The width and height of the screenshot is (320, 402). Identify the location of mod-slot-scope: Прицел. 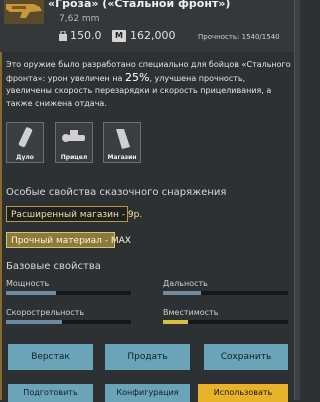
(74, 142).